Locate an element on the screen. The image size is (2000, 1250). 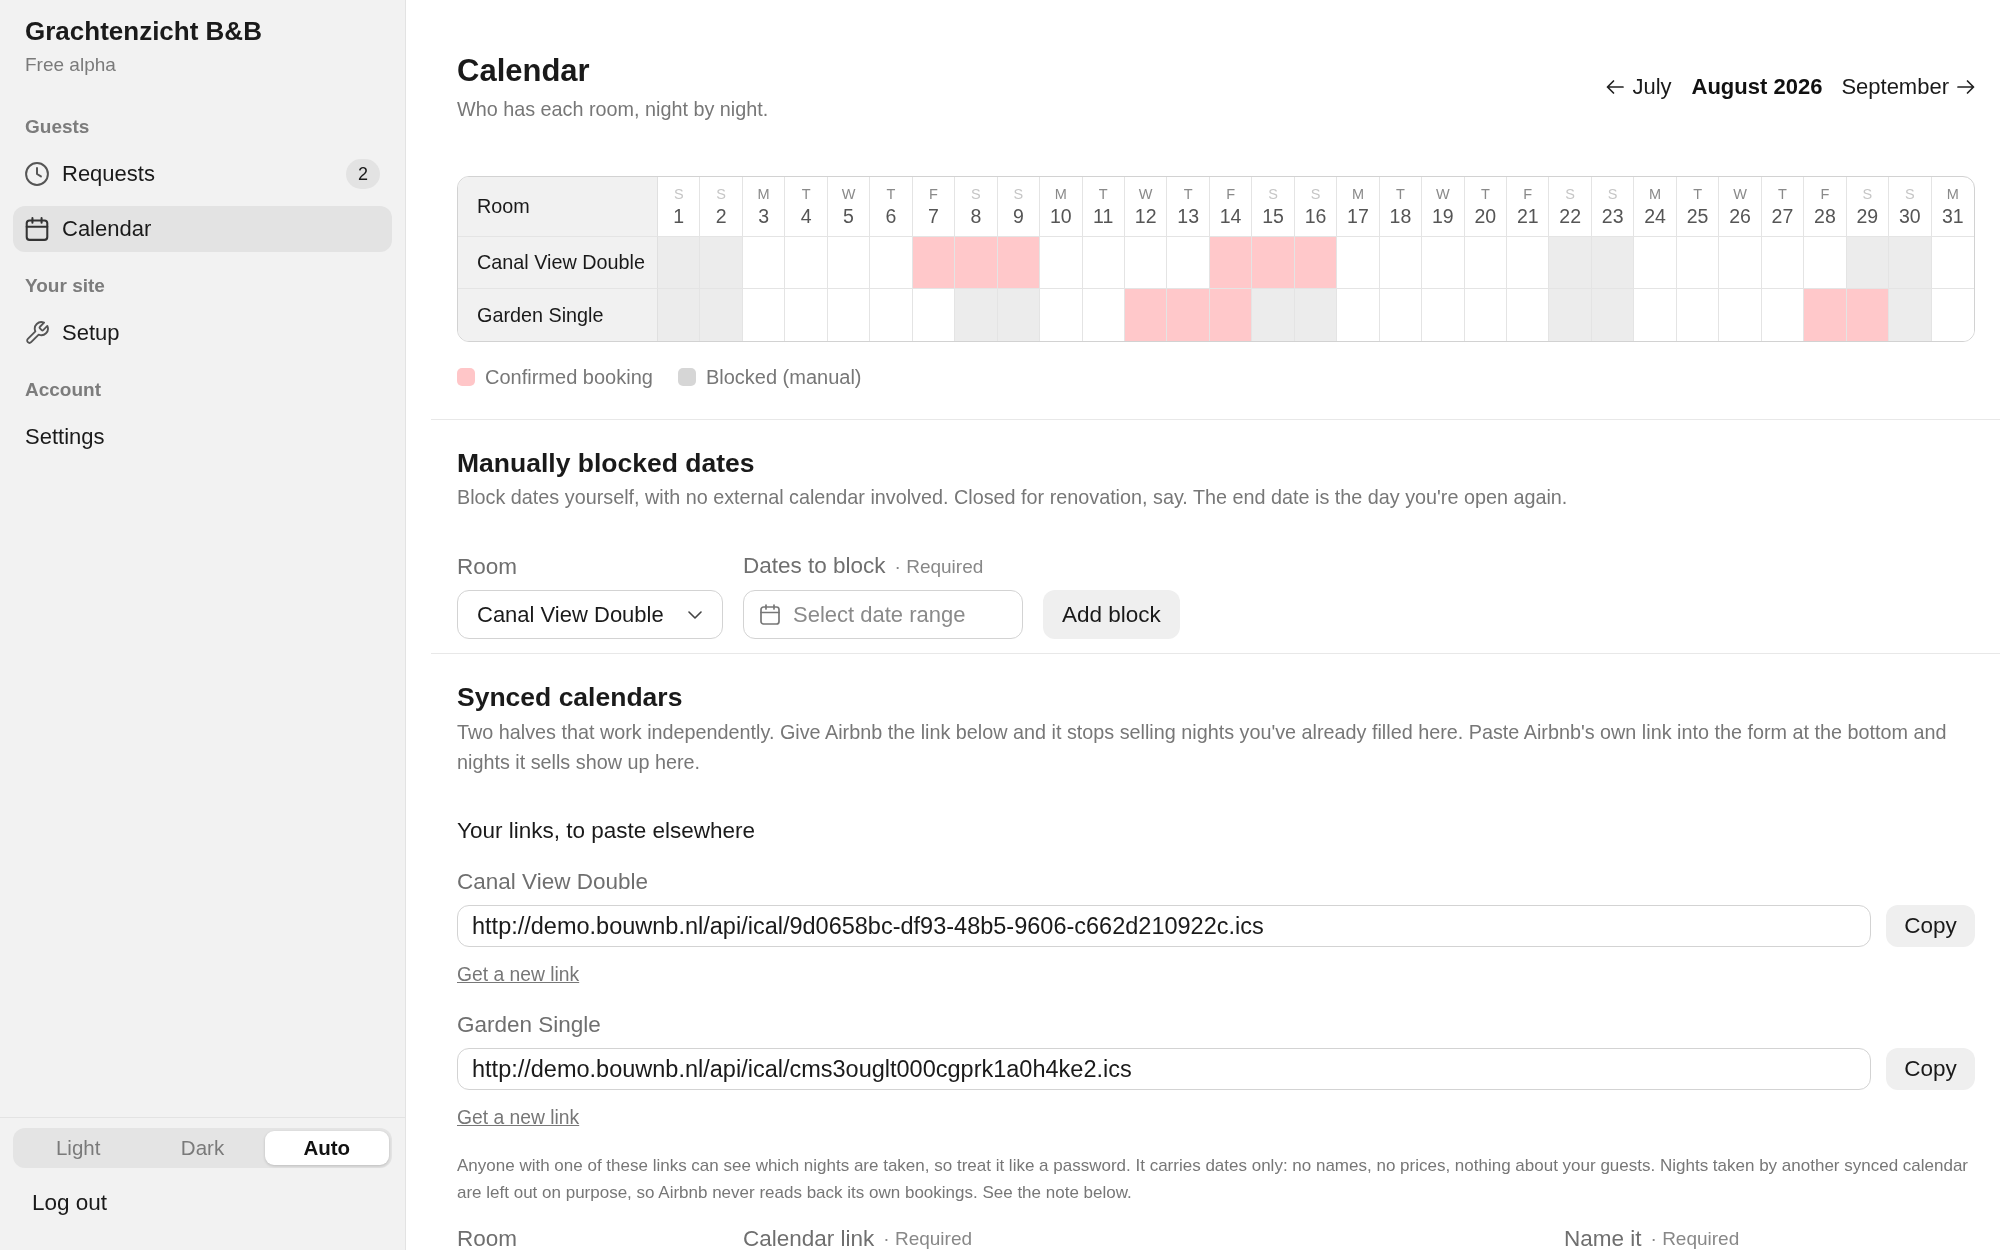
day-number: 12 is located at coordinates (1145, 216).